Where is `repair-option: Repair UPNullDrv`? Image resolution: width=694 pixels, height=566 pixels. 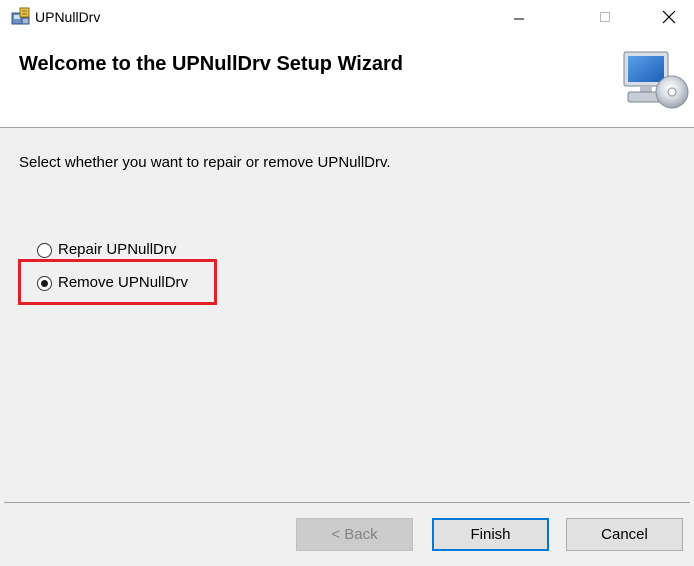
repair-option: Repair UPNullDrv is located at coordinates (106, 250).